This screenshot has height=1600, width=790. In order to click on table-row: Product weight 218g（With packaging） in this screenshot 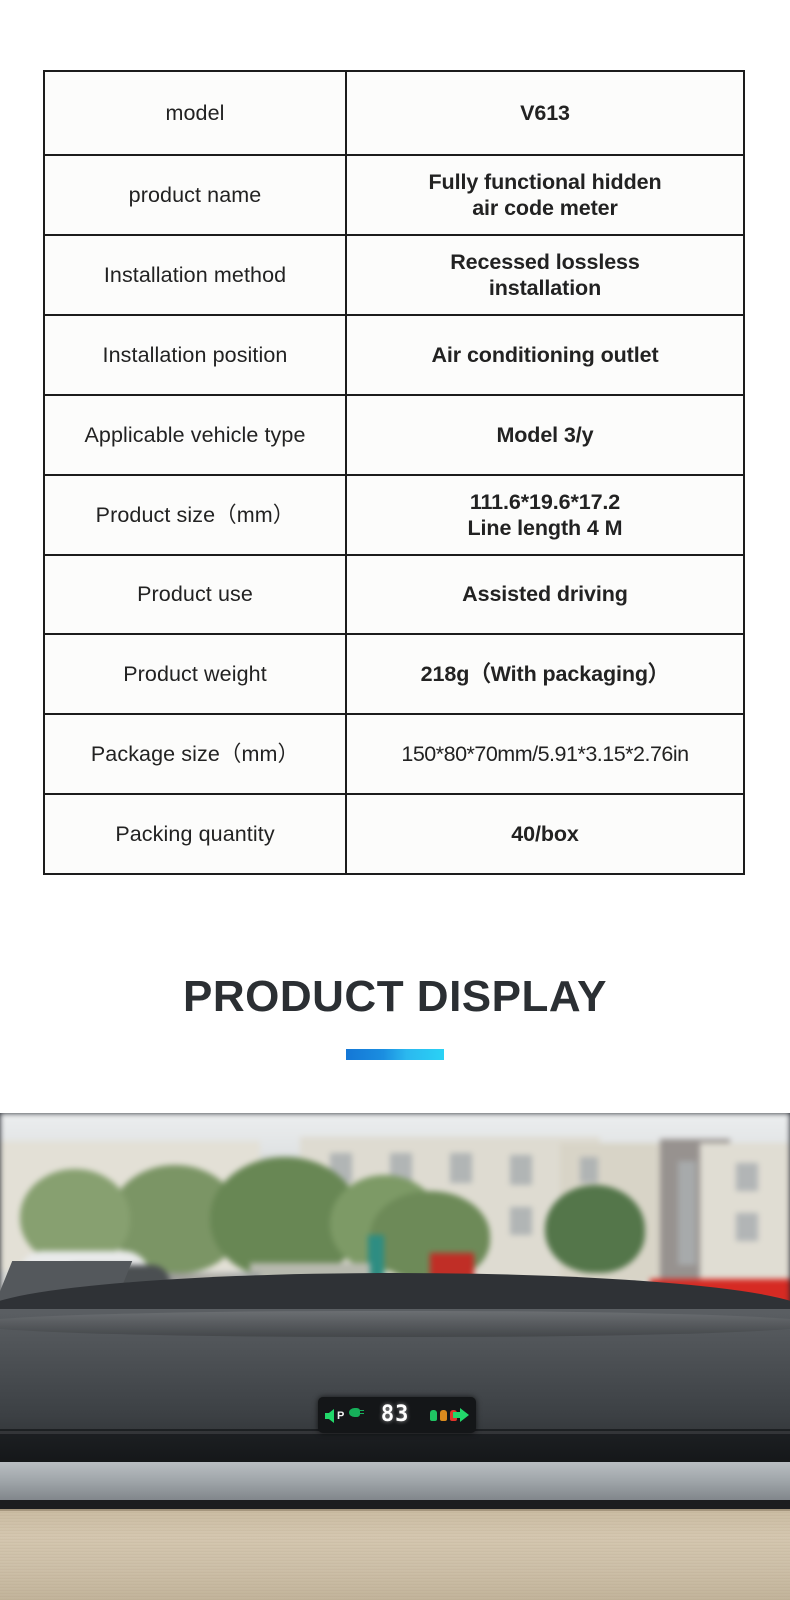, I will do `click(394, 674)`.